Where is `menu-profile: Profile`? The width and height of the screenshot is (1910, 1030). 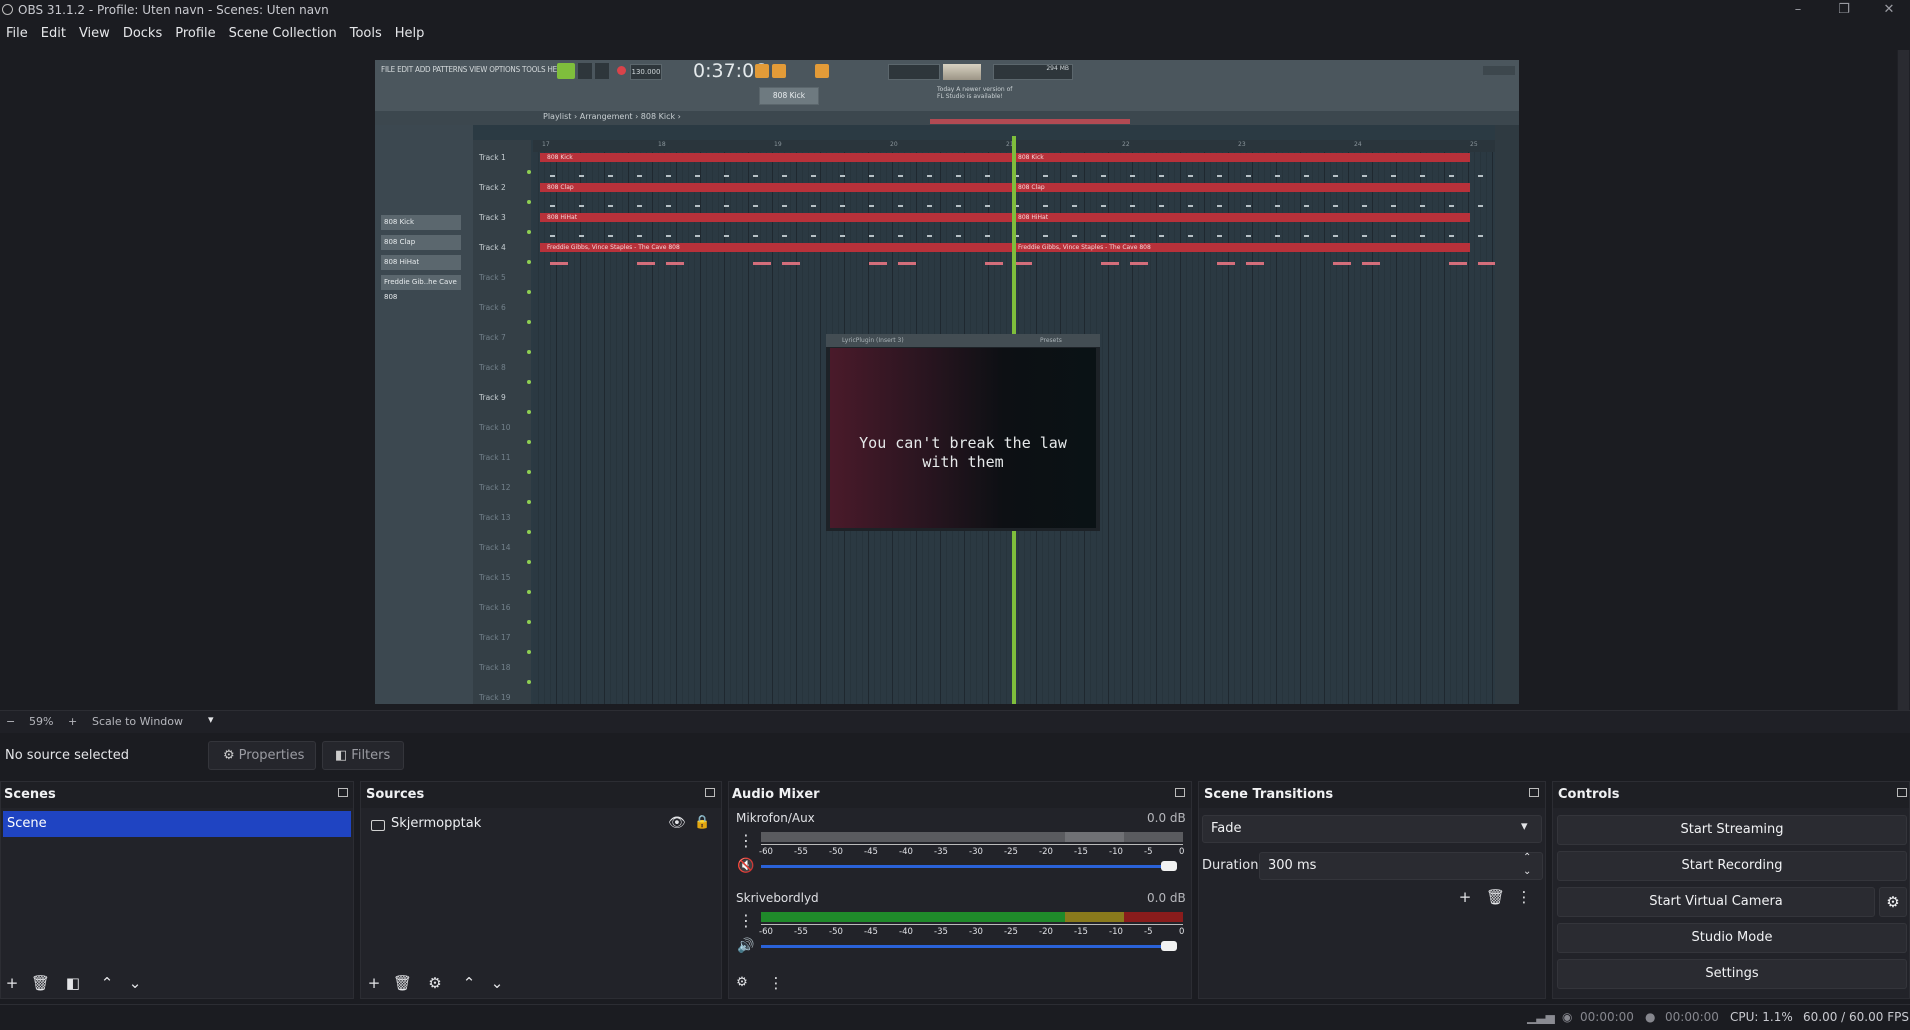 menu-profile: Profile is located at coordinates (195, 31).